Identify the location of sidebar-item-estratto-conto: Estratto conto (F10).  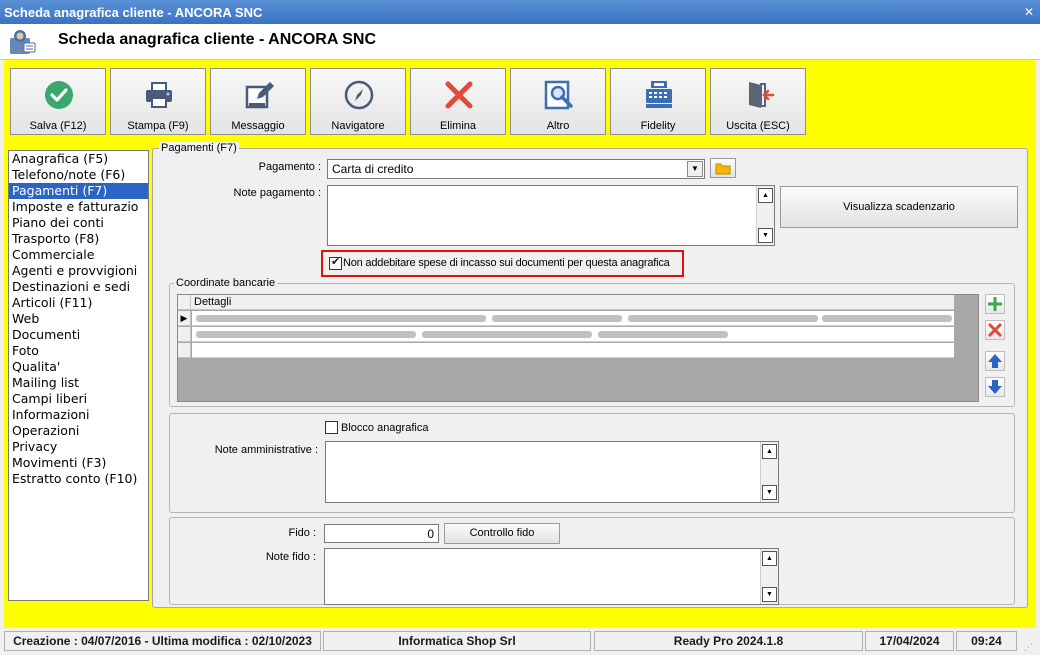
(78, 479).